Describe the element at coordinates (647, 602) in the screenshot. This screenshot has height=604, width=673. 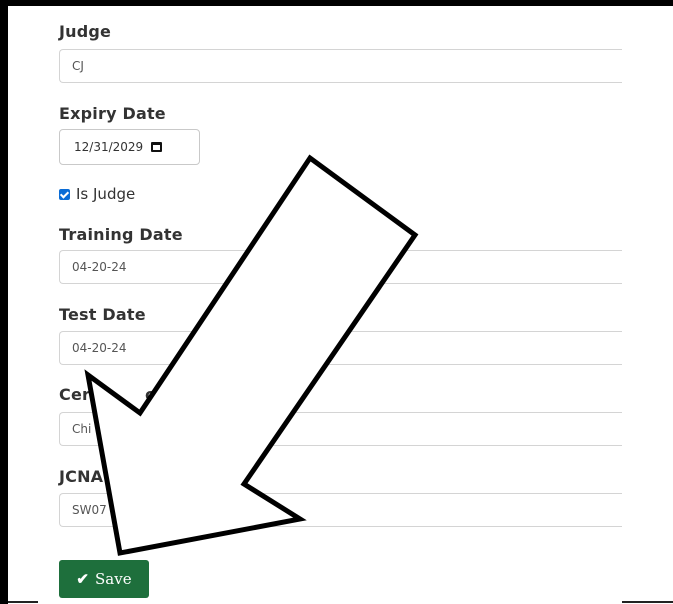
I see `bottom-divider-right` at that location.